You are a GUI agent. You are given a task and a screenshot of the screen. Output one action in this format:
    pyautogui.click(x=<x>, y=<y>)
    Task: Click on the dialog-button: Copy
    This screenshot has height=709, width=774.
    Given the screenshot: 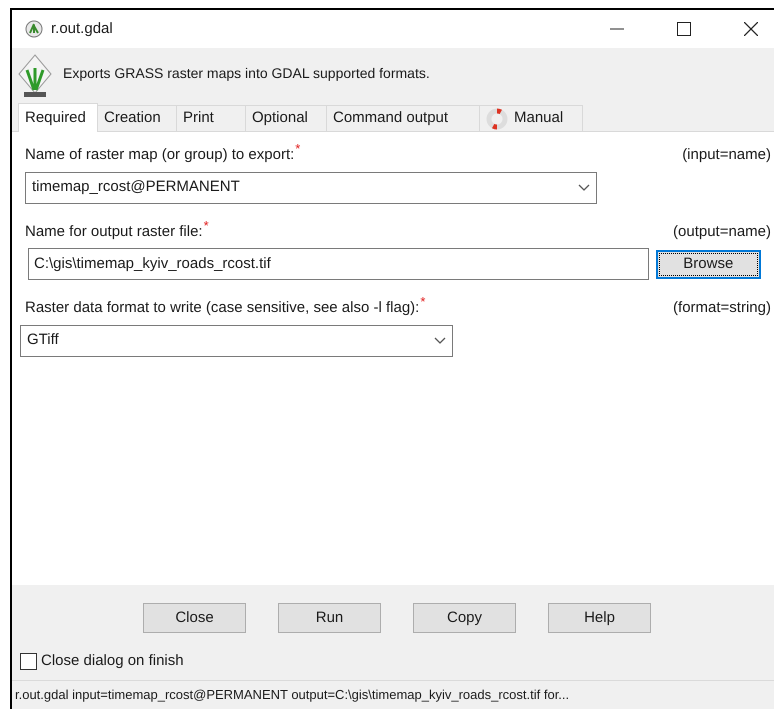 What is the action you would take?
    pyautogui.click(x=464, y=618)
    